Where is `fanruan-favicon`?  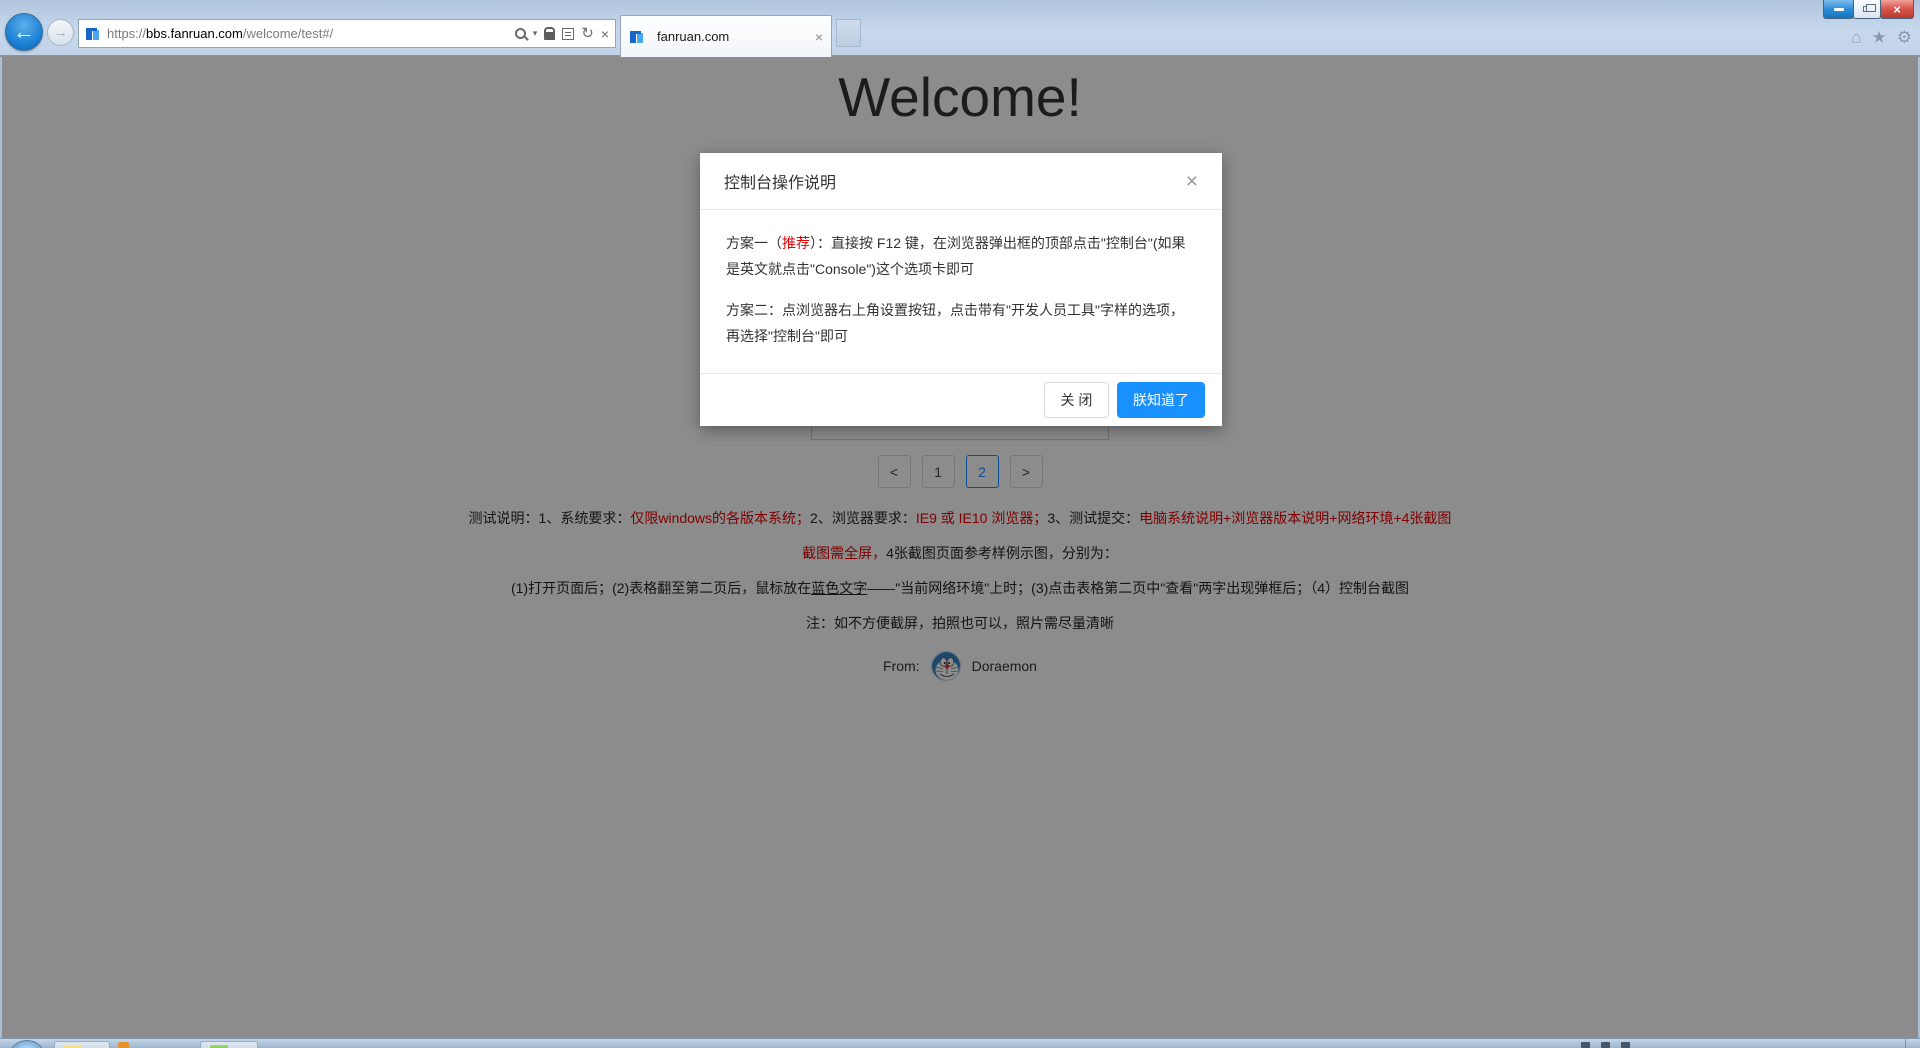
fanruan-favicon is located at coordinates (92, 33).